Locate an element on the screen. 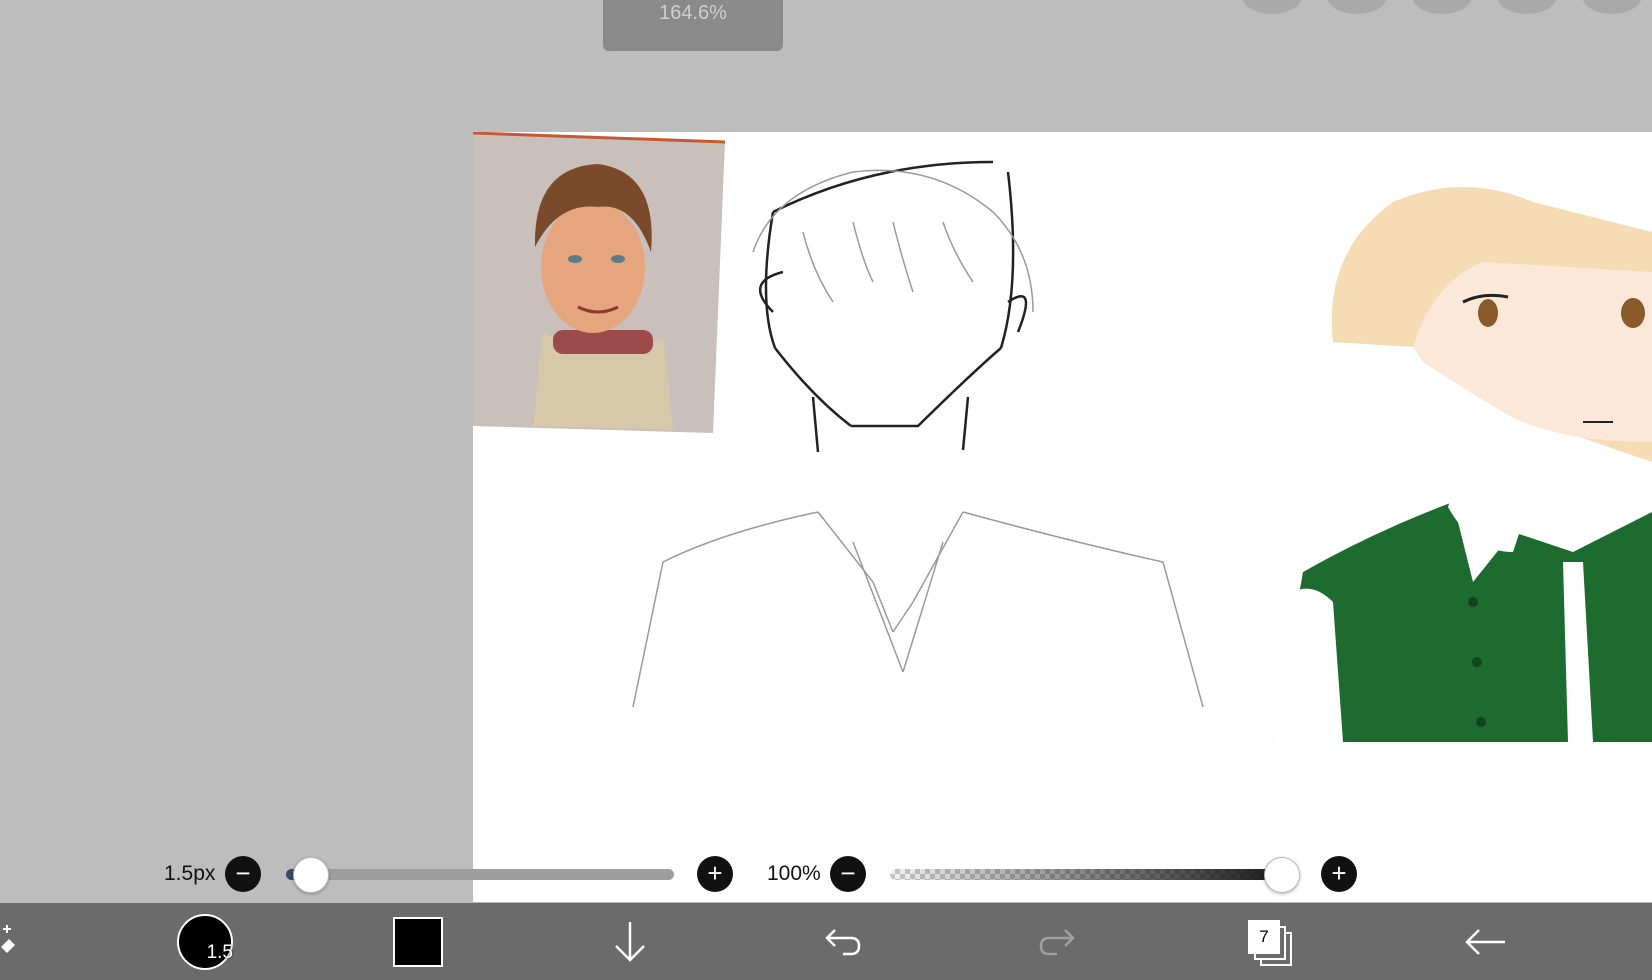 This screenshot has height=980, width=1652. brush-size-increase-button: + is located at coordinates (715, 874).